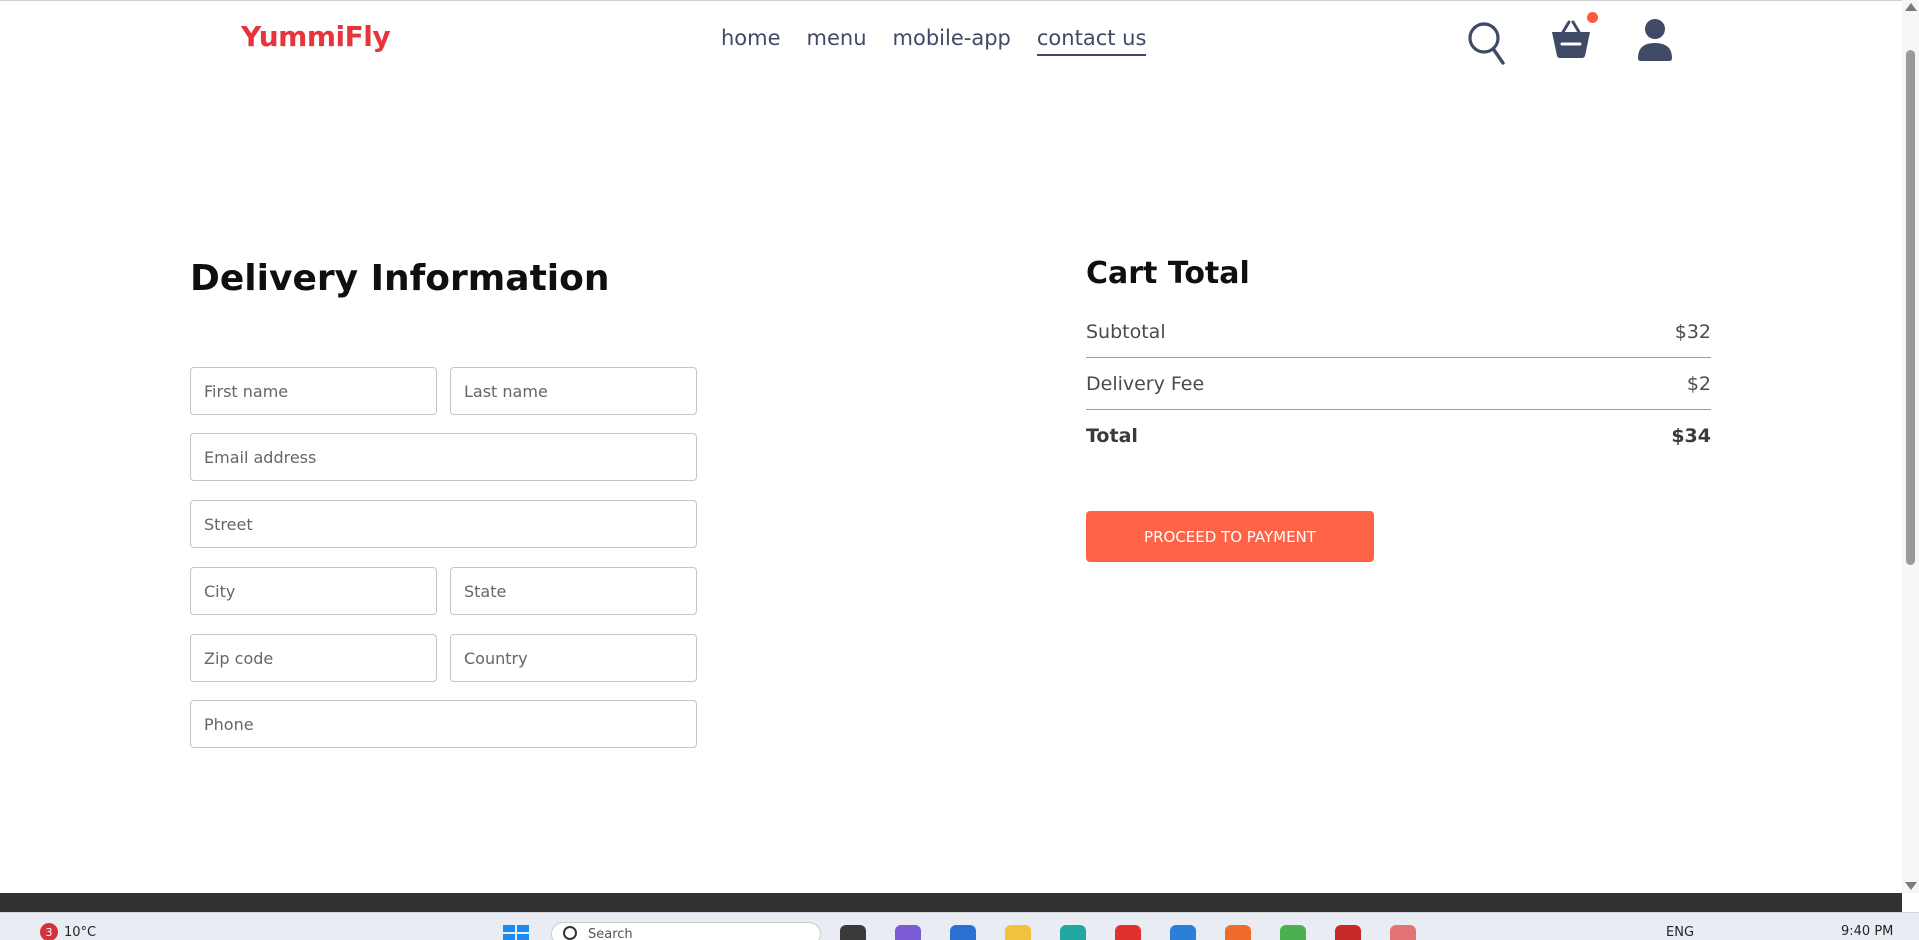  What do you see at coordinates (1126, 332) in the screenshot?
I see `subtotal-label: Subtotal` at bounding box center [1126, 332].